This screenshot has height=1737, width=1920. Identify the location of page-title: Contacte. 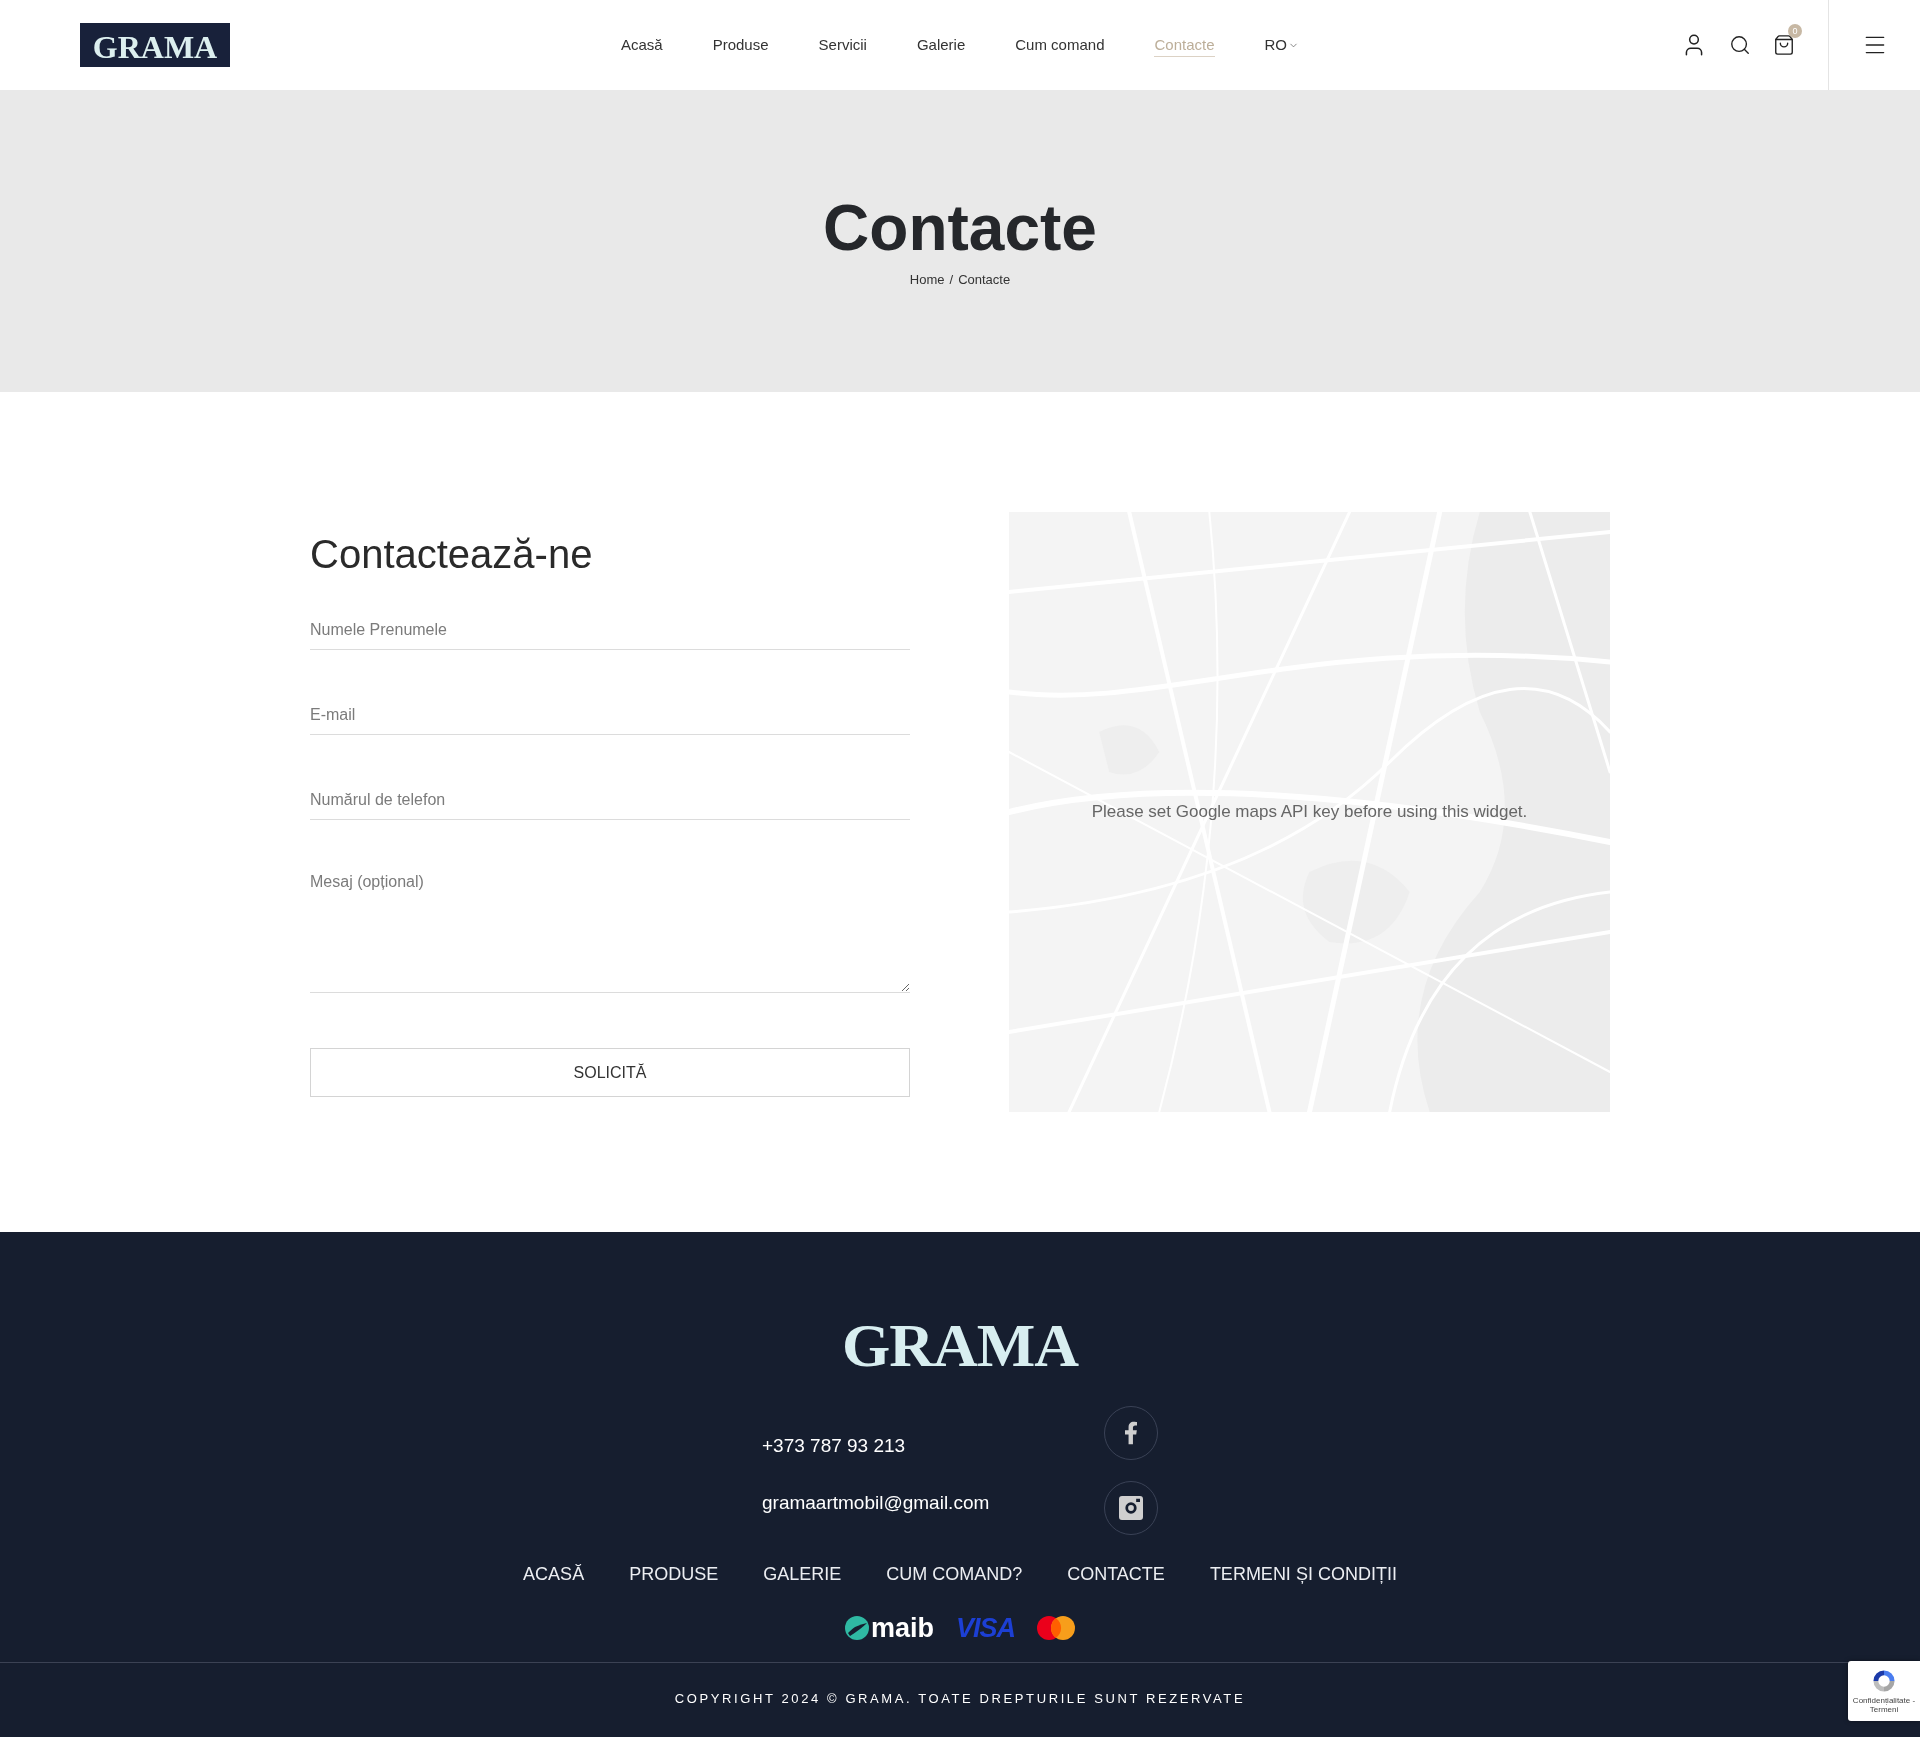
(960, 228).